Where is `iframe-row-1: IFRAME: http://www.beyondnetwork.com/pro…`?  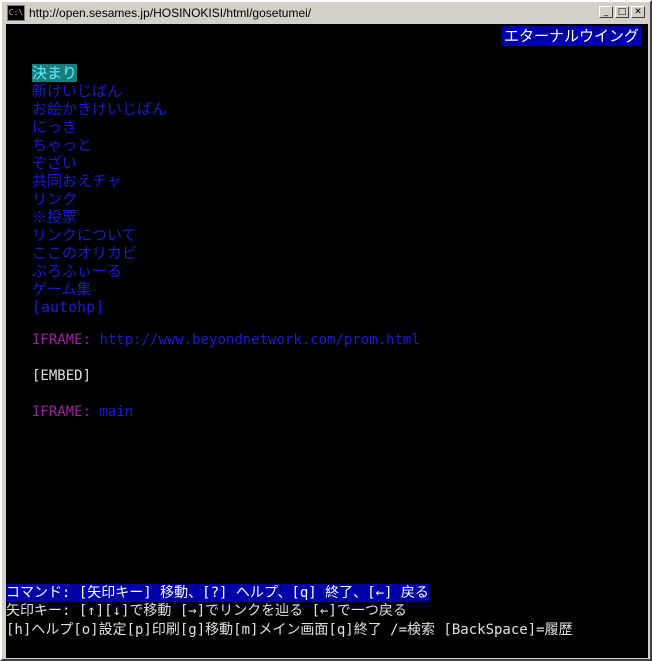 iframe-row-1: IFRAME: http://www.beyondnetwork.com/pro… is located at coordinates (226, 340).